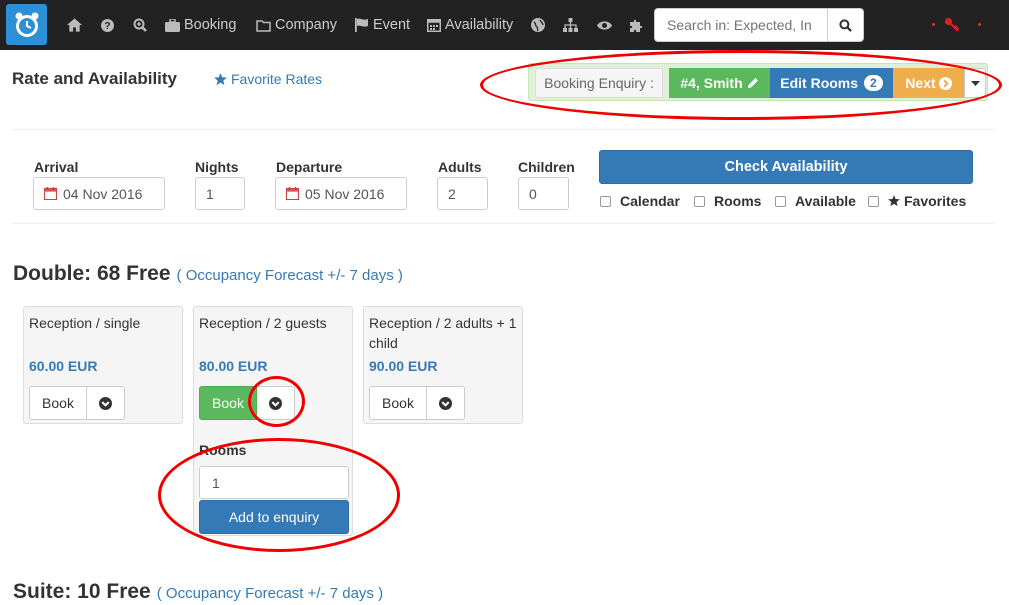 This screenshot has width=1009, height=605. Describe the element at coordinates (345, 193) in the screenshot. I see `departure-date-value: 05 Nov 2016` at that location.